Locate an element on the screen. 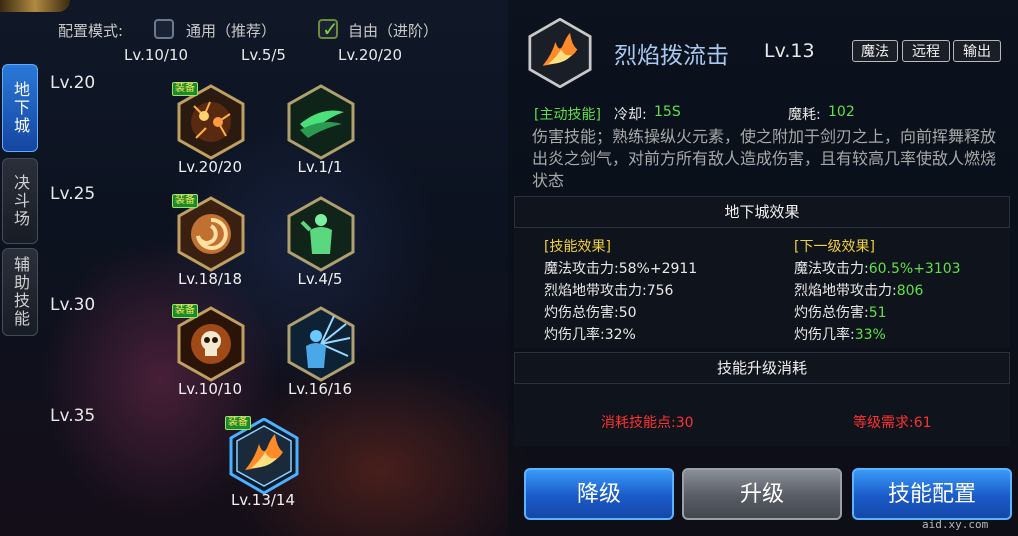  general-mode-checkbox is located at coordinates (164, 29).